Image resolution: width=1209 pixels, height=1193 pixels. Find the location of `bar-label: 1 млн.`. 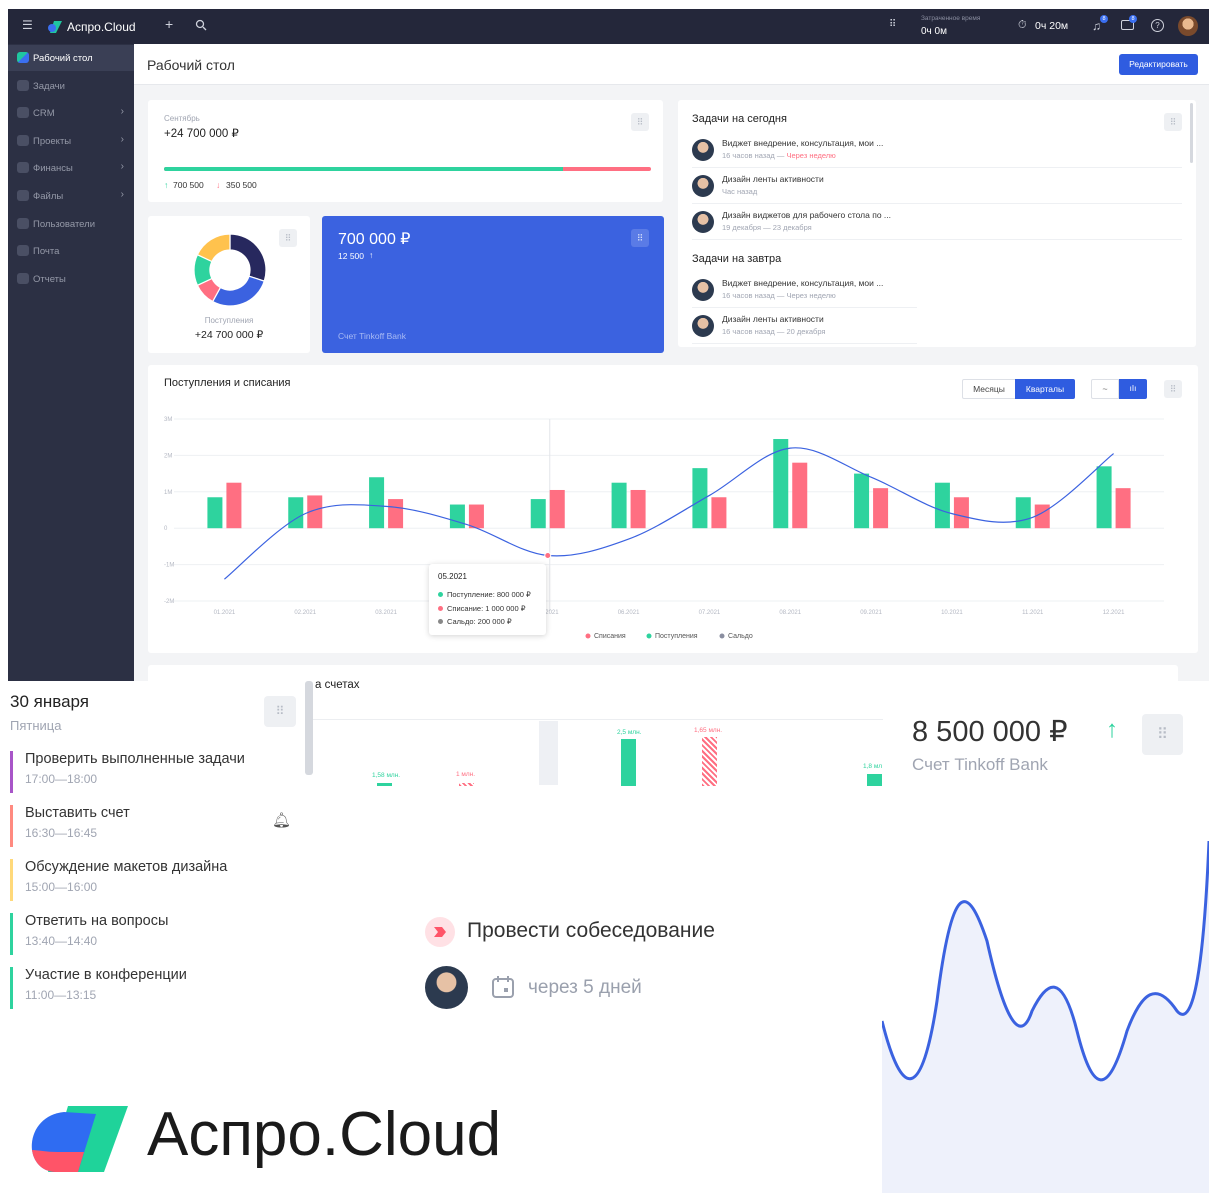

bar-label: 1 млн. is located at coordinates (466, 774).